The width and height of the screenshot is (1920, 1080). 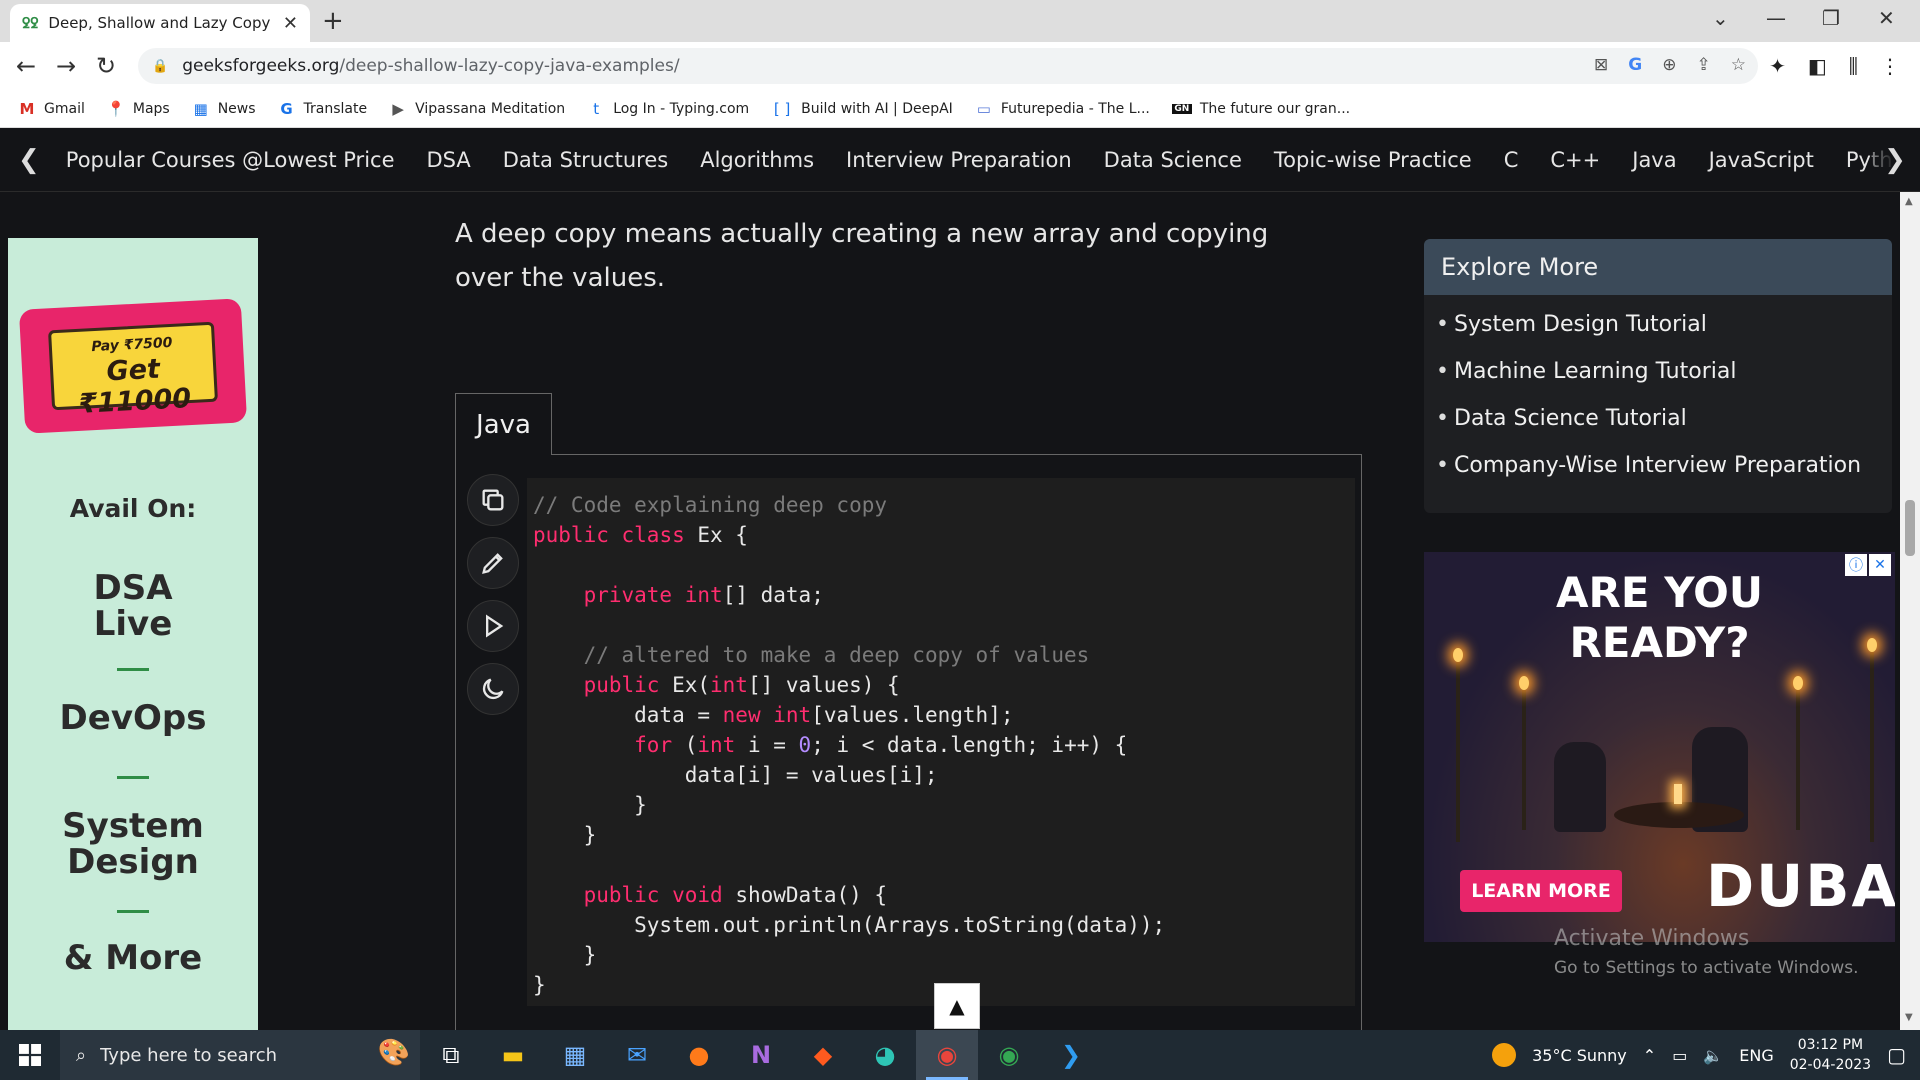 I want to click on nav-left-arrow-icon: ❮, so click(x=25, y=160).